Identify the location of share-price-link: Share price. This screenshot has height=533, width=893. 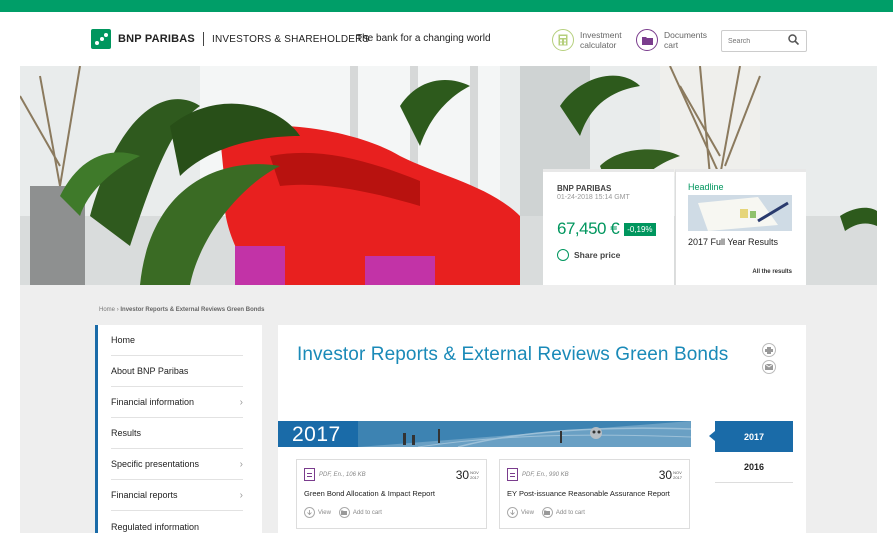
(608, 255).